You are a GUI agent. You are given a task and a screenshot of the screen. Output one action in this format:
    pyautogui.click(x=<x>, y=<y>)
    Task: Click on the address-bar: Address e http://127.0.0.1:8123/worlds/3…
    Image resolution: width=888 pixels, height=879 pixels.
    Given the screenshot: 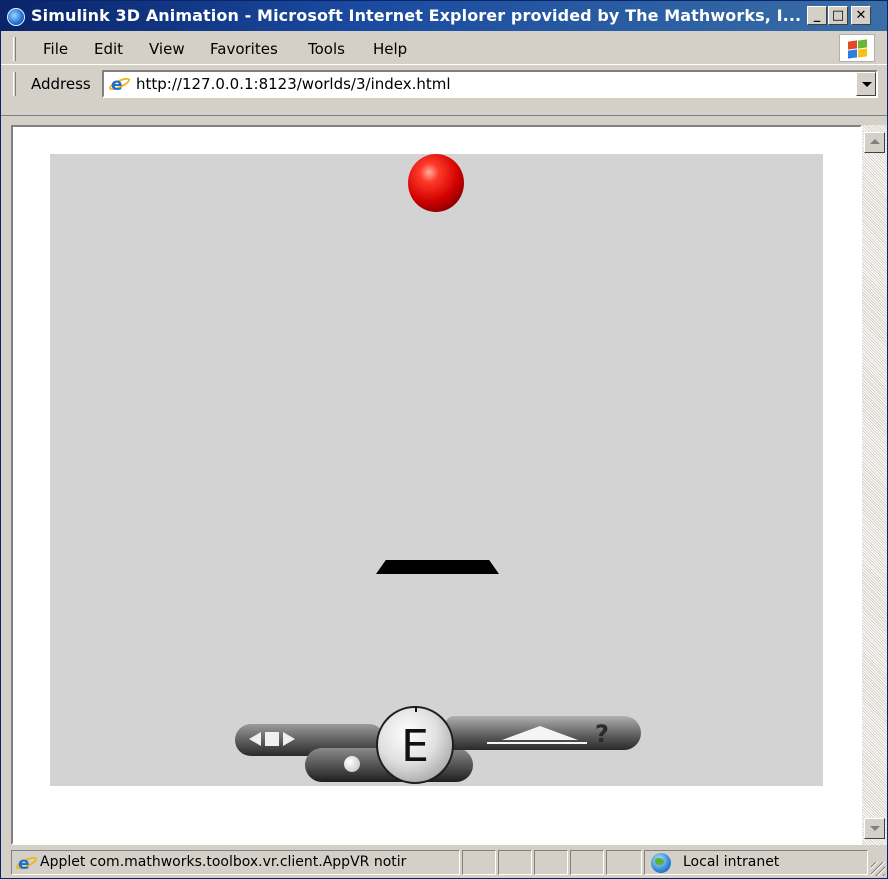 What is the action you would take?
    pyautogui.click(x=444, y=91)
    